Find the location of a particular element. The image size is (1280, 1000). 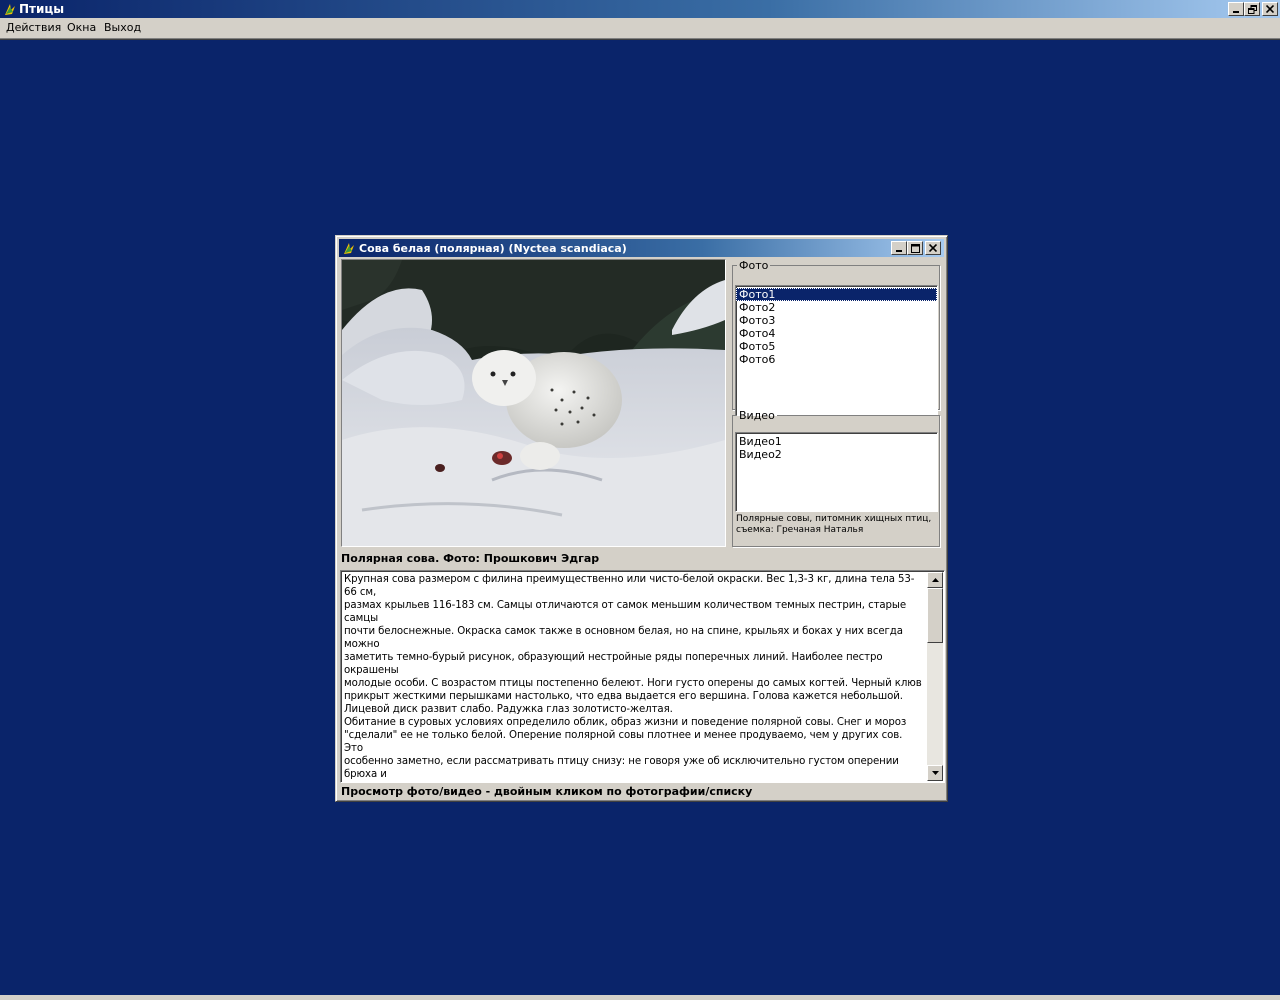

menu-exit: Выход is located at coordinates (122, 27).